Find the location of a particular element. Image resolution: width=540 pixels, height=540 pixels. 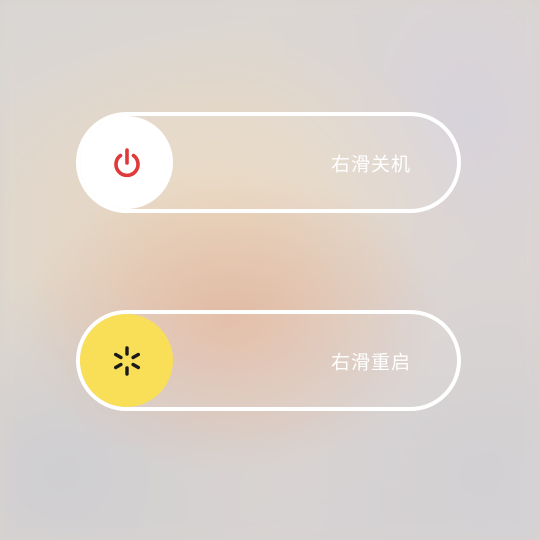

restart-slider-knob is located at coordinates (126, 360).